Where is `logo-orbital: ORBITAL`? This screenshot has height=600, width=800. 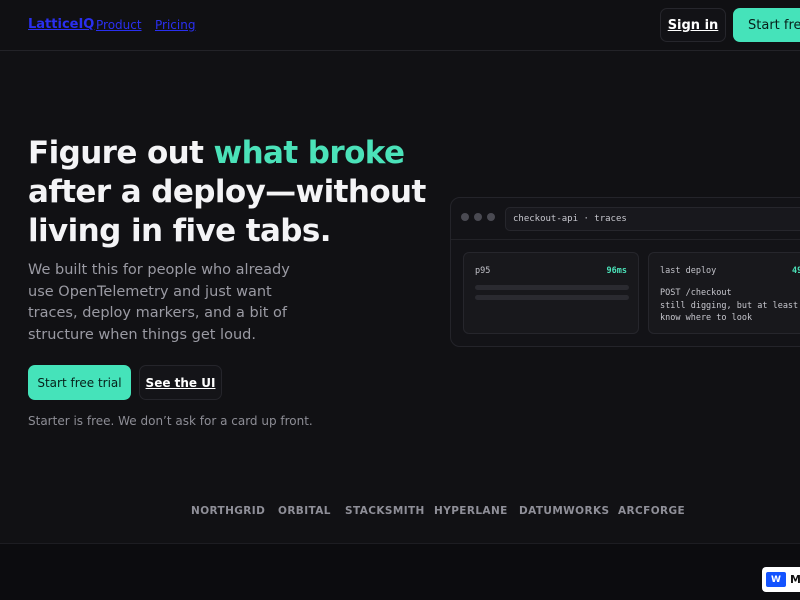 logo-orbital: ORBITAL is located at coordinates (304, 511).